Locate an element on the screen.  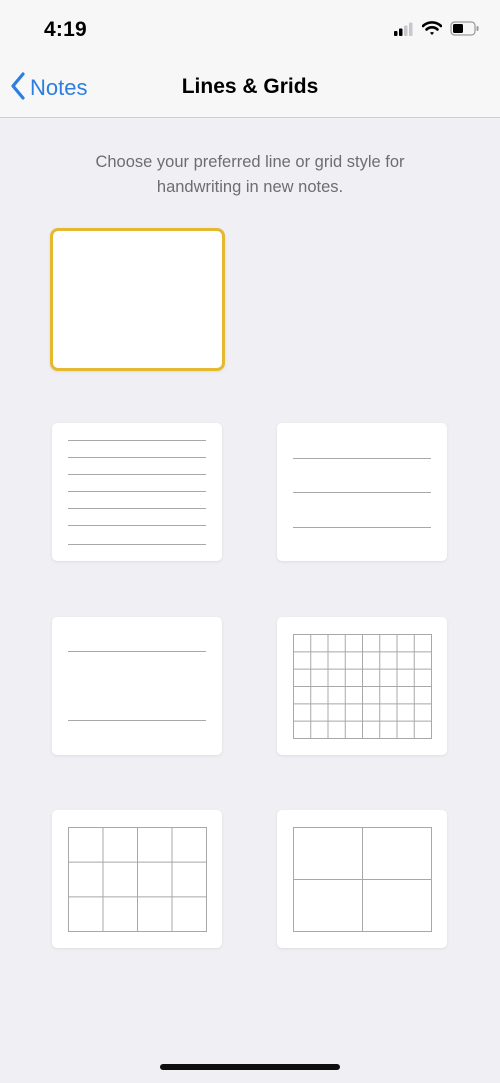
home-indicator is located at coordinates (250, 1067).